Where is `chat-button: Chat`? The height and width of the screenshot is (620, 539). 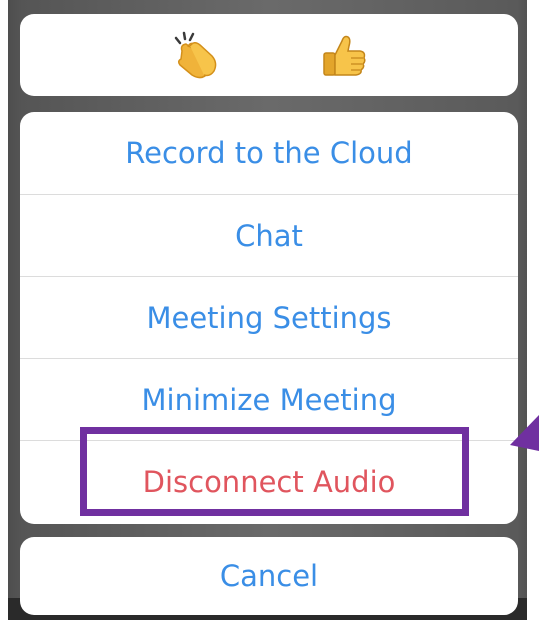 chat-button: Chat is located at coordinates (269, 235).